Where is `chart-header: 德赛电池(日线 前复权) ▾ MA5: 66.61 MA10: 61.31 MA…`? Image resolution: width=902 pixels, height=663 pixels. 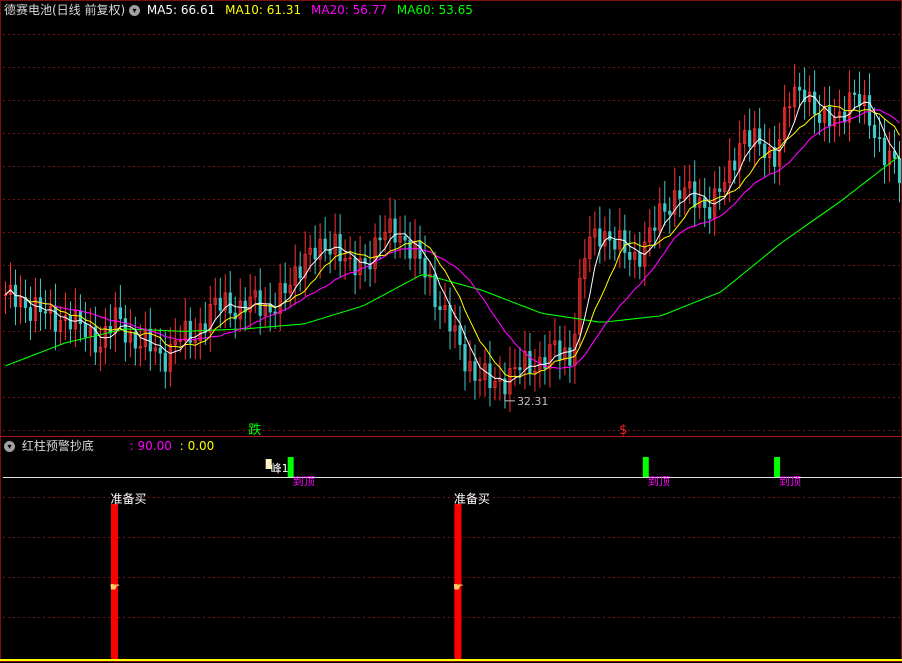
chart-header: 德赛电池(日线 前复权) ▾ MA5: 66.61 MA10: 61.31 MA… is located at coordinates (238, 10).